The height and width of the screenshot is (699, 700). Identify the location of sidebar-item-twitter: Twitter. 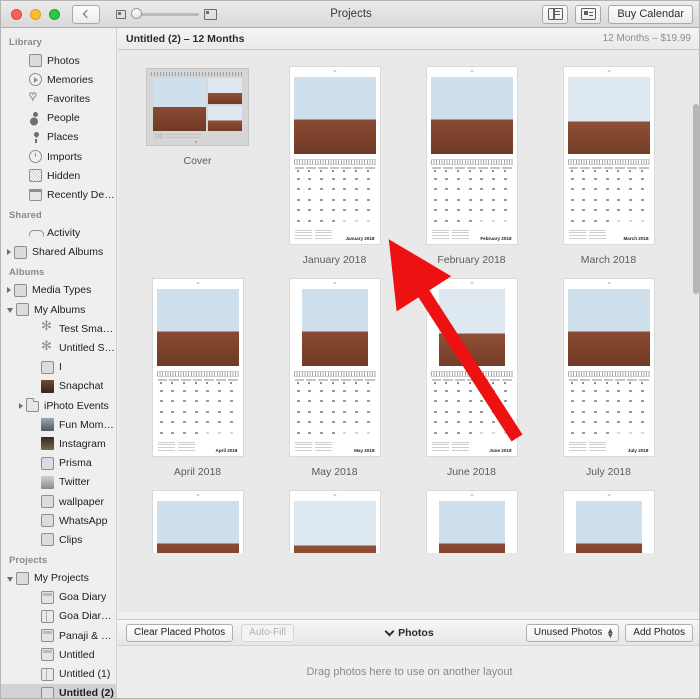
(58, 482).